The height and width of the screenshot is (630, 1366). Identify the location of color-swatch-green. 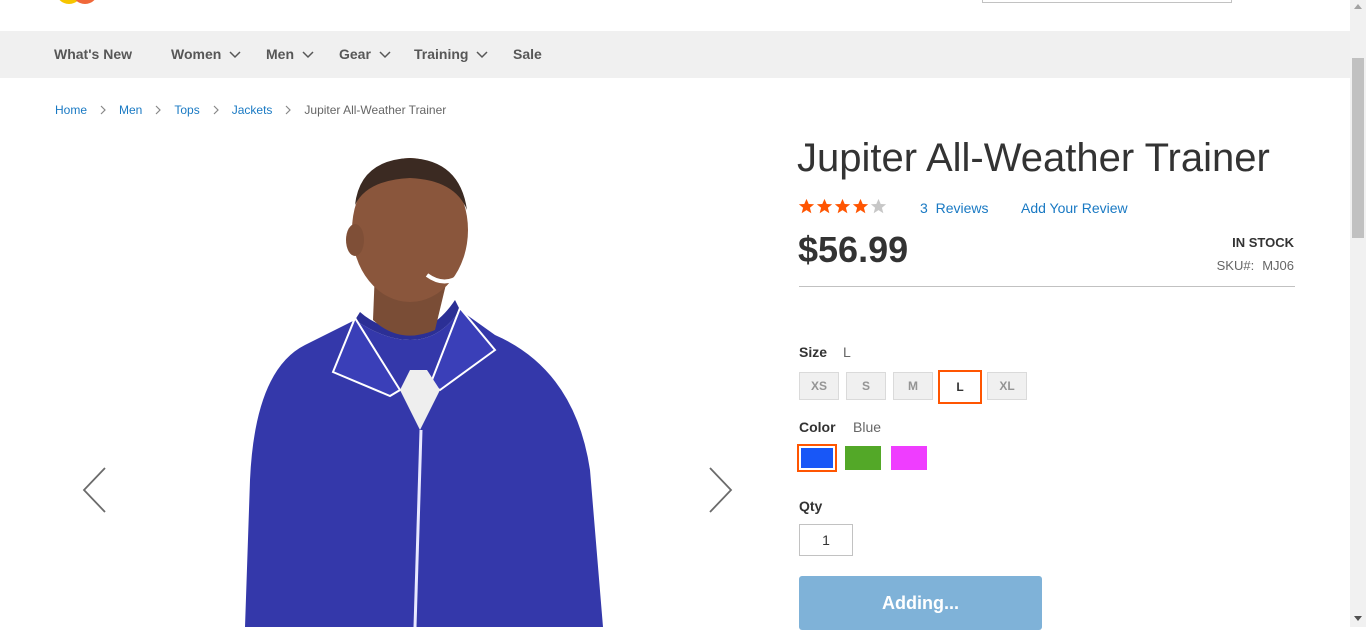
(863, 458).